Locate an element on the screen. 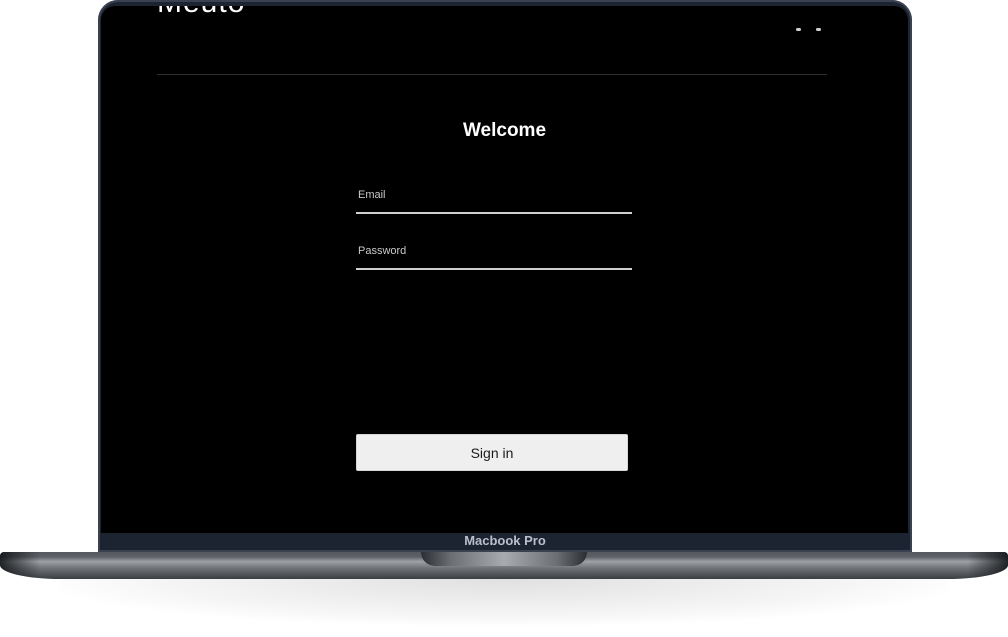 Image resolution: width=1008 pixels, height=637 pixels. header-divider is located at coordinates (492, 74).